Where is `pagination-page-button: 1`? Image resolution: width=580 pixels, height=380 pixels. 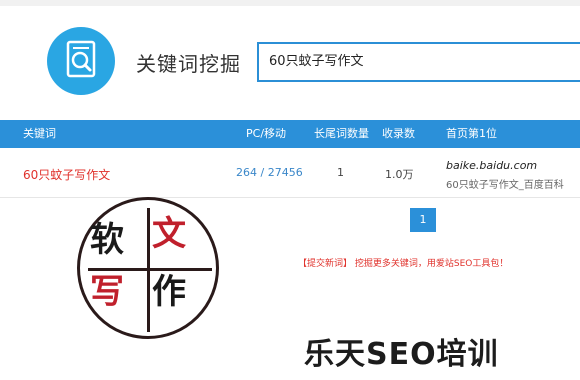
pagination-page-button: 1 is located at coordinates (423, 220).